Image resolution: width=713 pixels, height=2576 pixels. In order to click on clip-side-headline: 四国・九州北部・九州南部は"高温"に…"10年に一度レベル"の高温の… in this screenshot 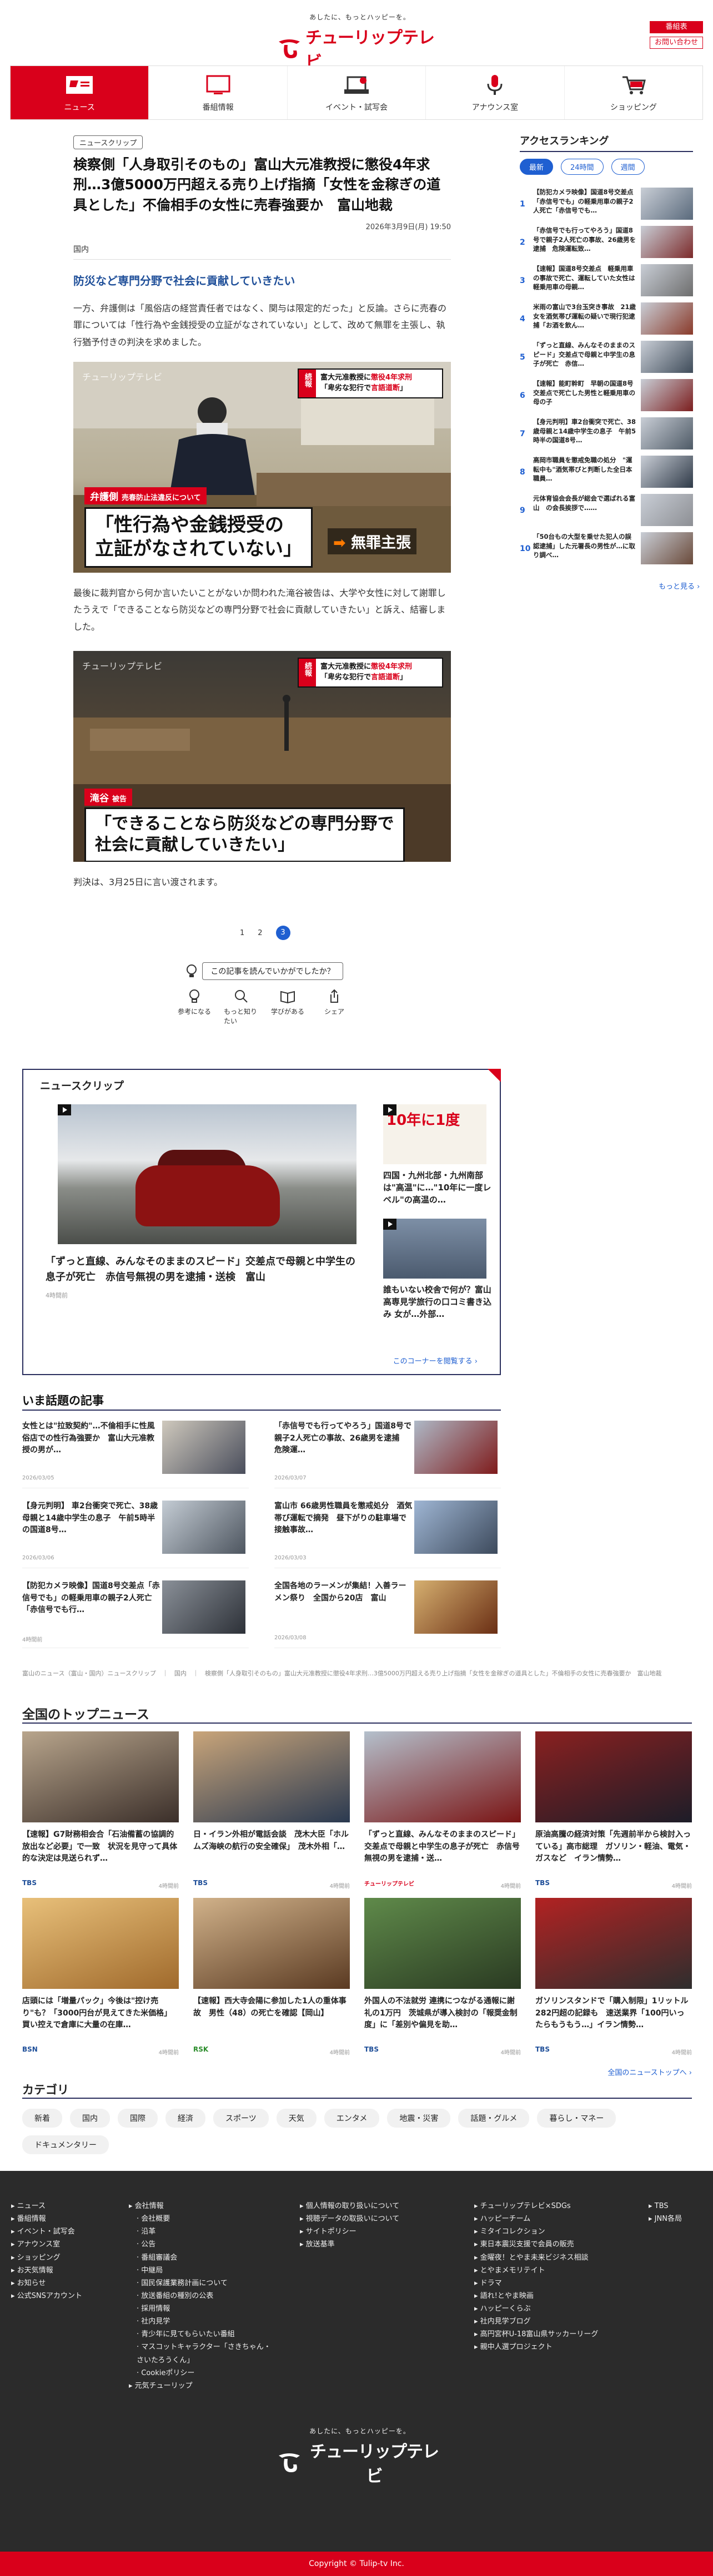, I will do `click(438, 1188)`.